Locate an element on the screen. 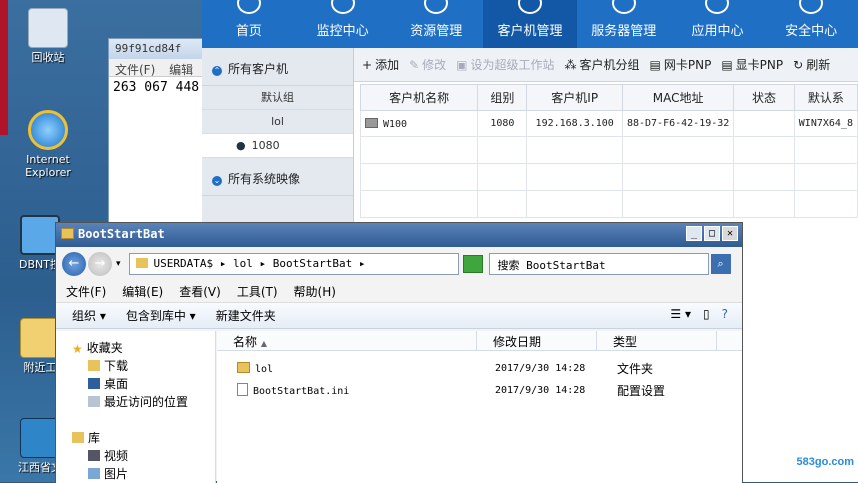  tree-label: 图片 is located at coordinates (116, 474).